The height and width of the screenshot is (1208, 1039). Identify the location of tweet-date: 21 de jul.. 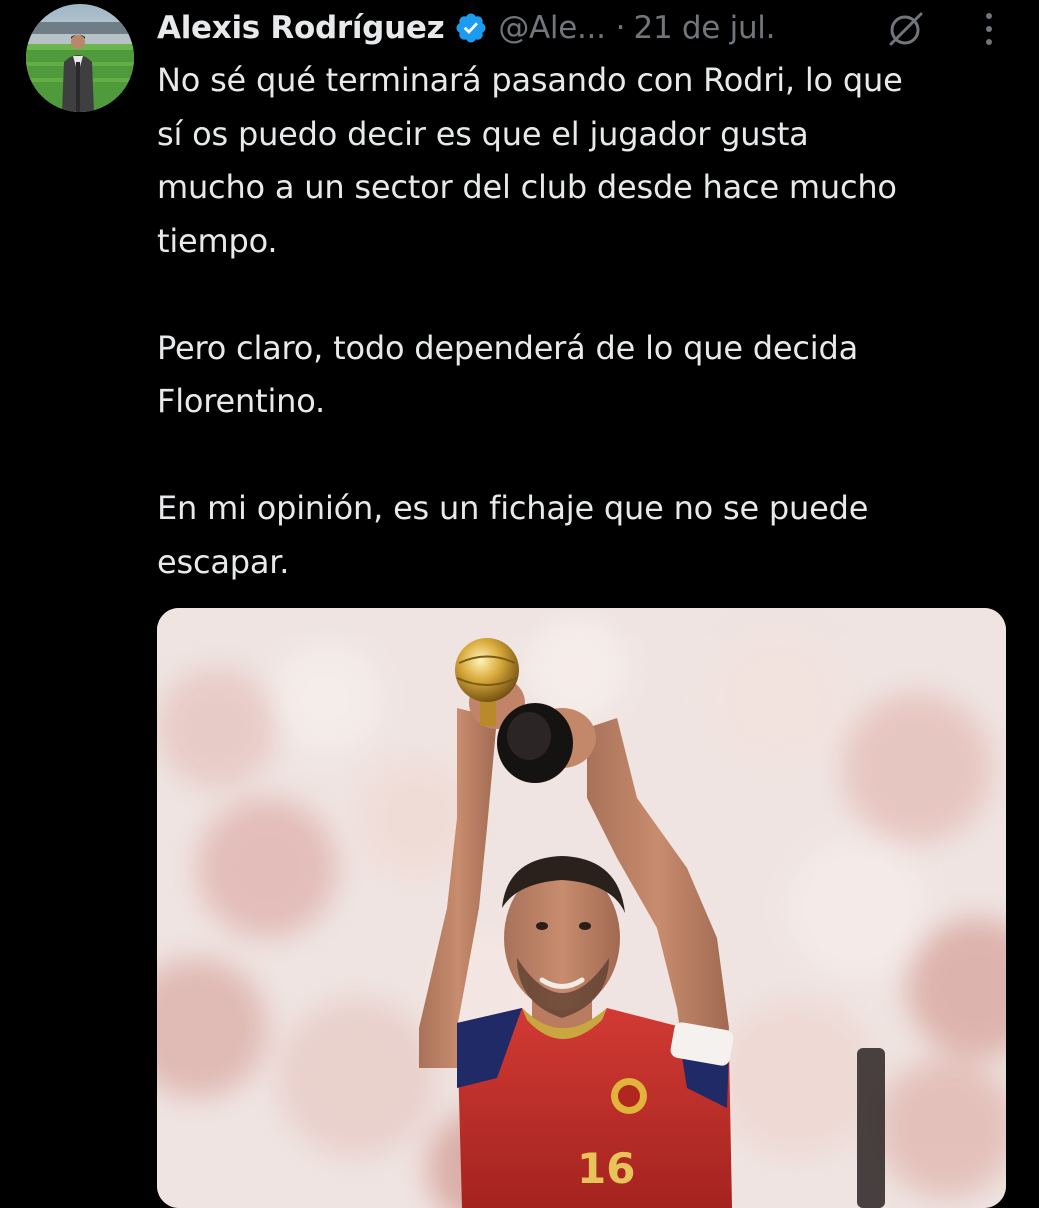
(705, 28).